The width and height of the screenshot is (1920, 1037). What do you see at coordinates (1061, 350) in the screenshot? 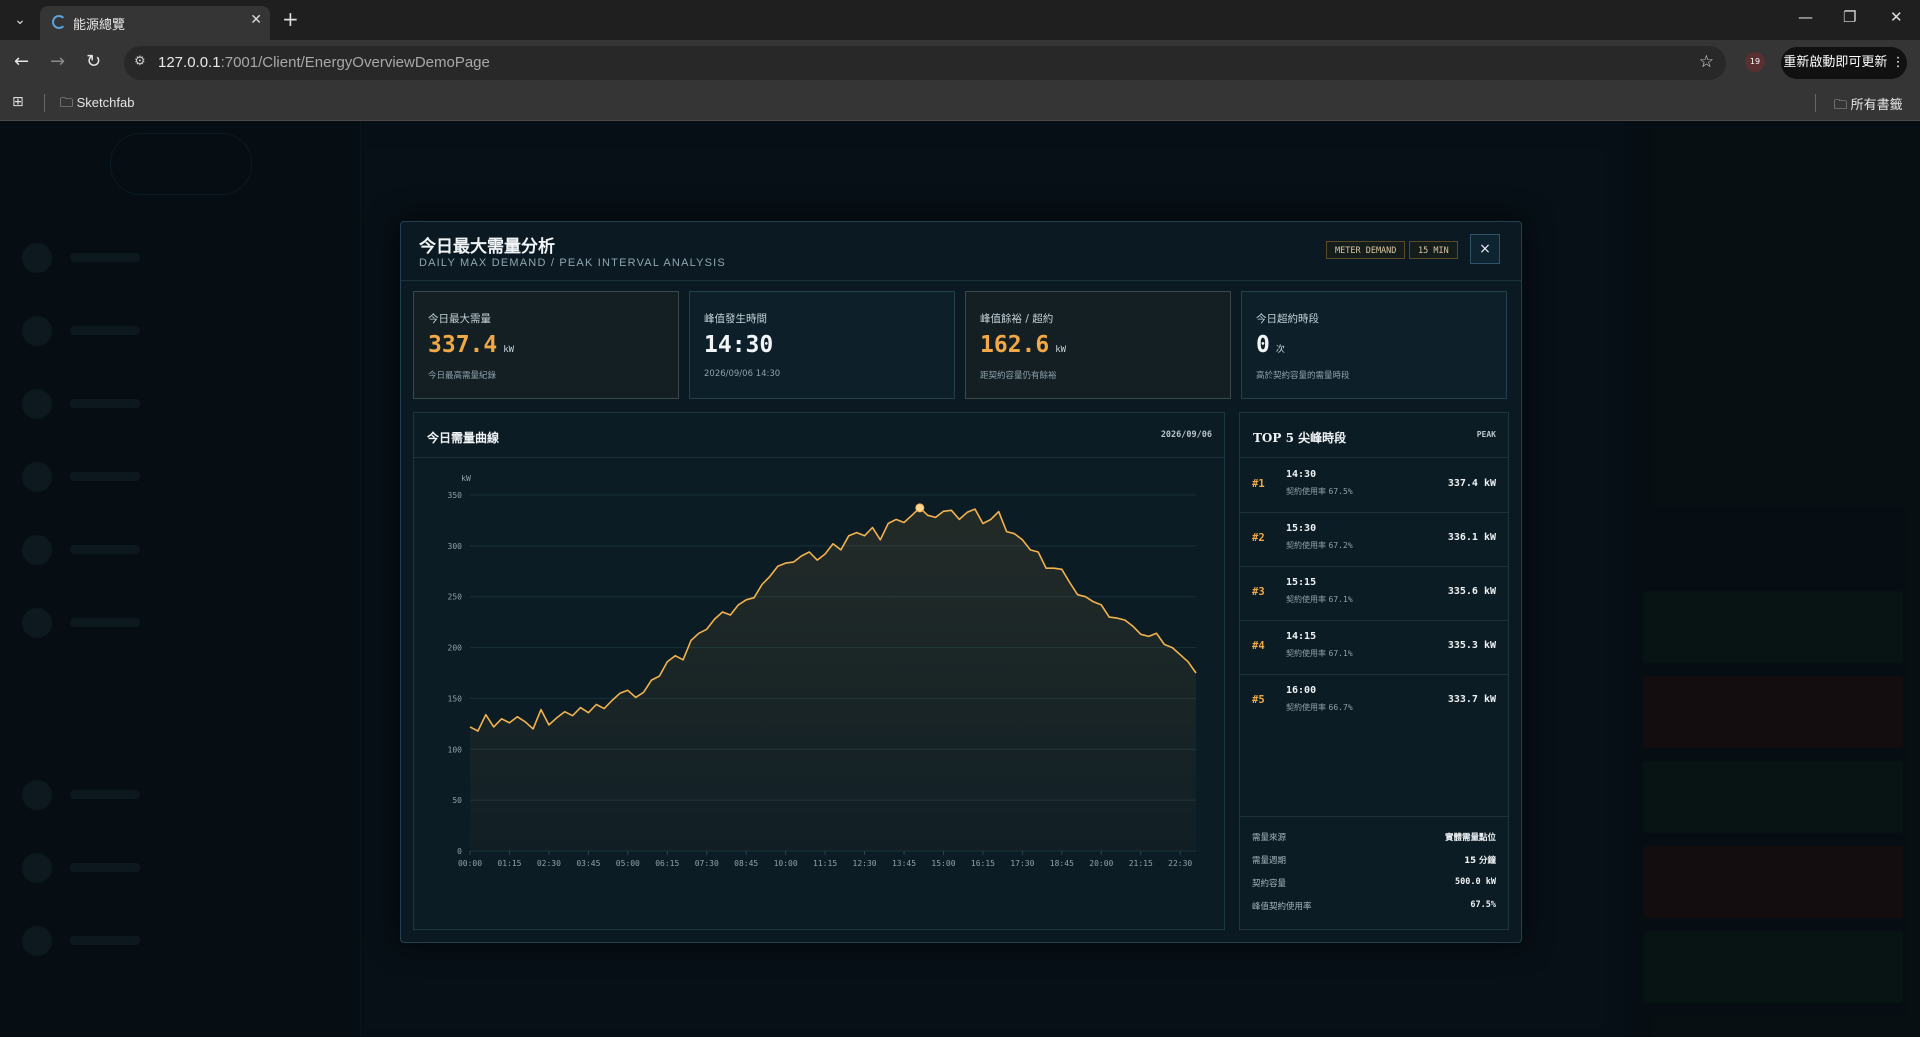
I see `stat-unit: kW` at bounding box center [1061, 350].